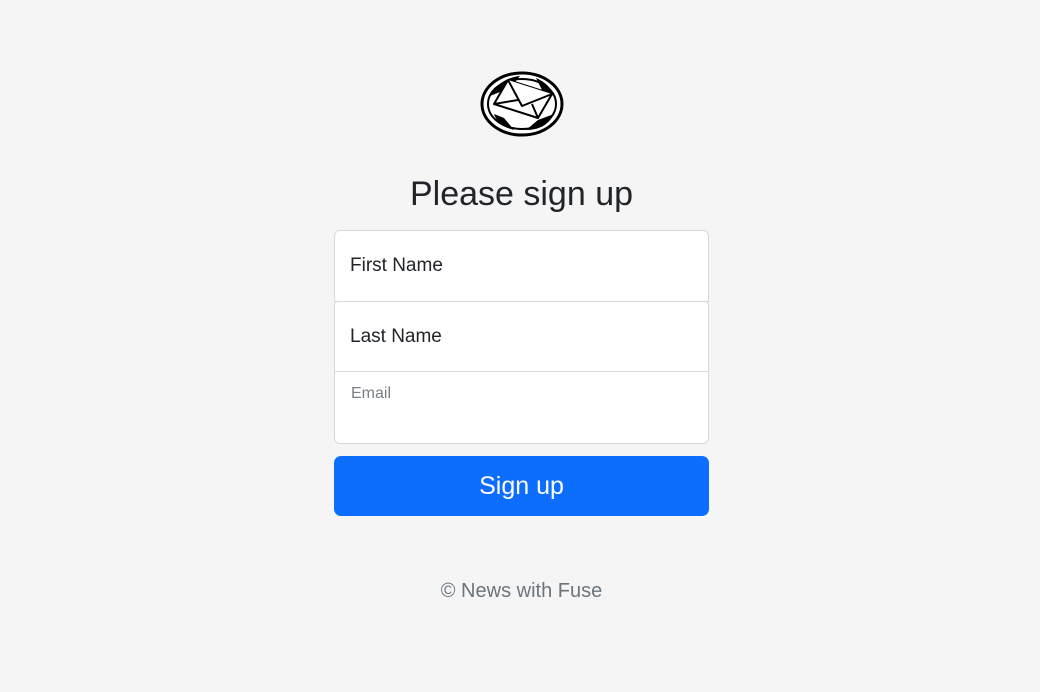  I want to click on email-field: Email, so click(521, 407).